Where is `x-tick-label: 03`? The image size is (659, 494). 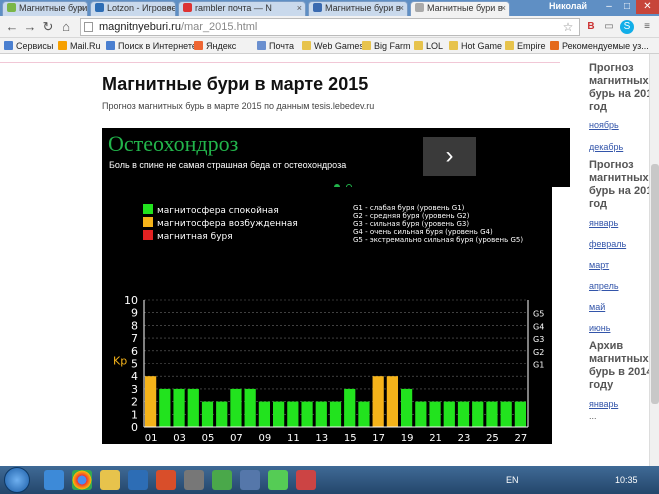
x-tick-label: 03 is located at coordinates (179, 438).